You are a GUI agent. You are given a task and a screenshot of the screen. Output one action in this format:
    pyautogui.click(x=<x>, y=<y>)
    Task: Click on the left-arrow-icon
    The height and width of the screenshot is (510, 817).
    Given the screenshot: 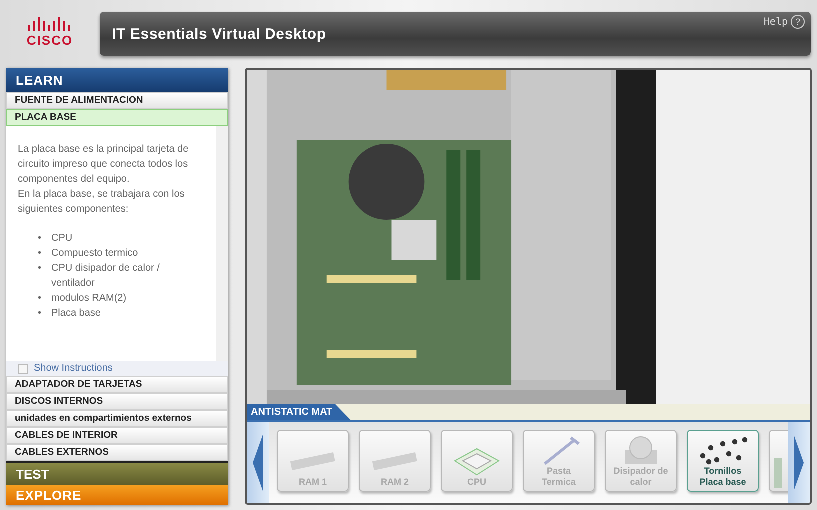 What is the action you would take?
    pyautogui.click(x=258, y=462)
    